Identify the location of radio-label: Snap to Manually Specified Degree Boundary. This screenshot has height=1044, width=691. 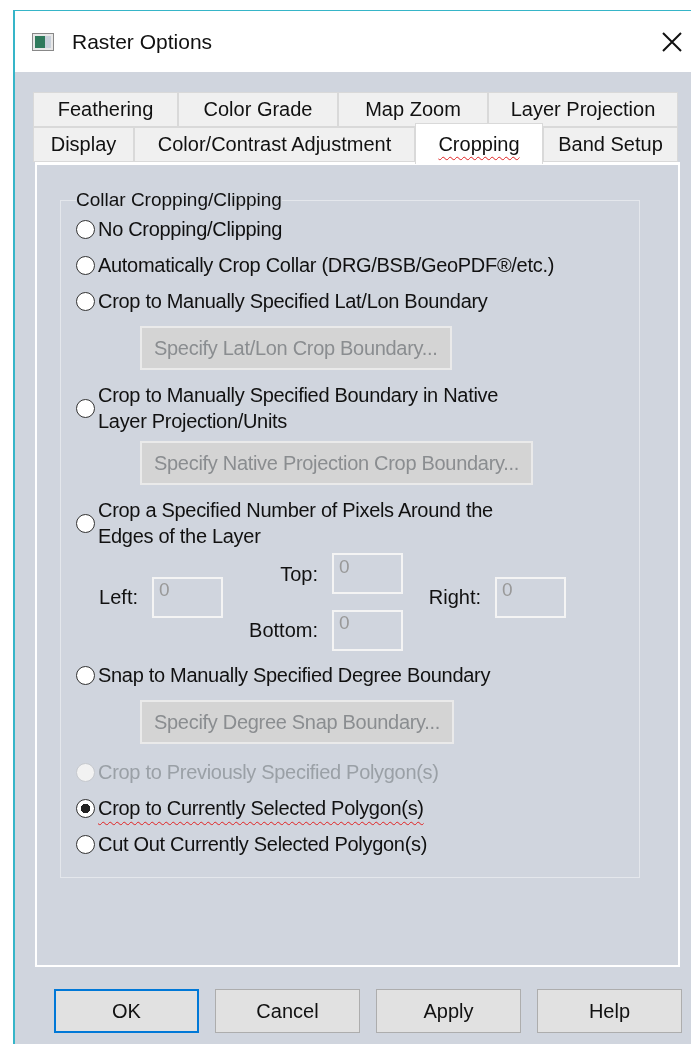
(294, 675).